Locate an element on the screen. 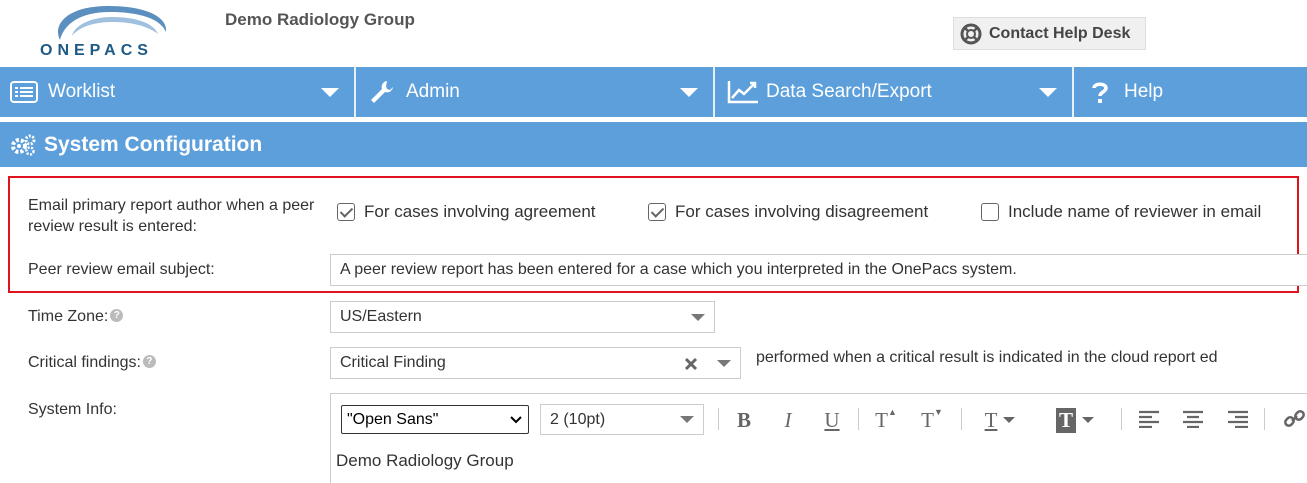 This screenshot has height=483, width=1307. system-info-label: System Info: is located at coordinates (72, 409).